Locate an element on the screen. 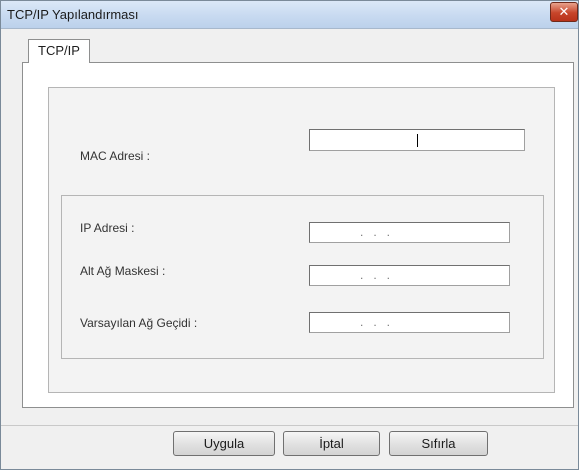 Image resolution: width=579 pixels, height=470 pixels. default-gateway-label: Varsayılan Ağ Geçidi : is located at coordinates (139, 323).